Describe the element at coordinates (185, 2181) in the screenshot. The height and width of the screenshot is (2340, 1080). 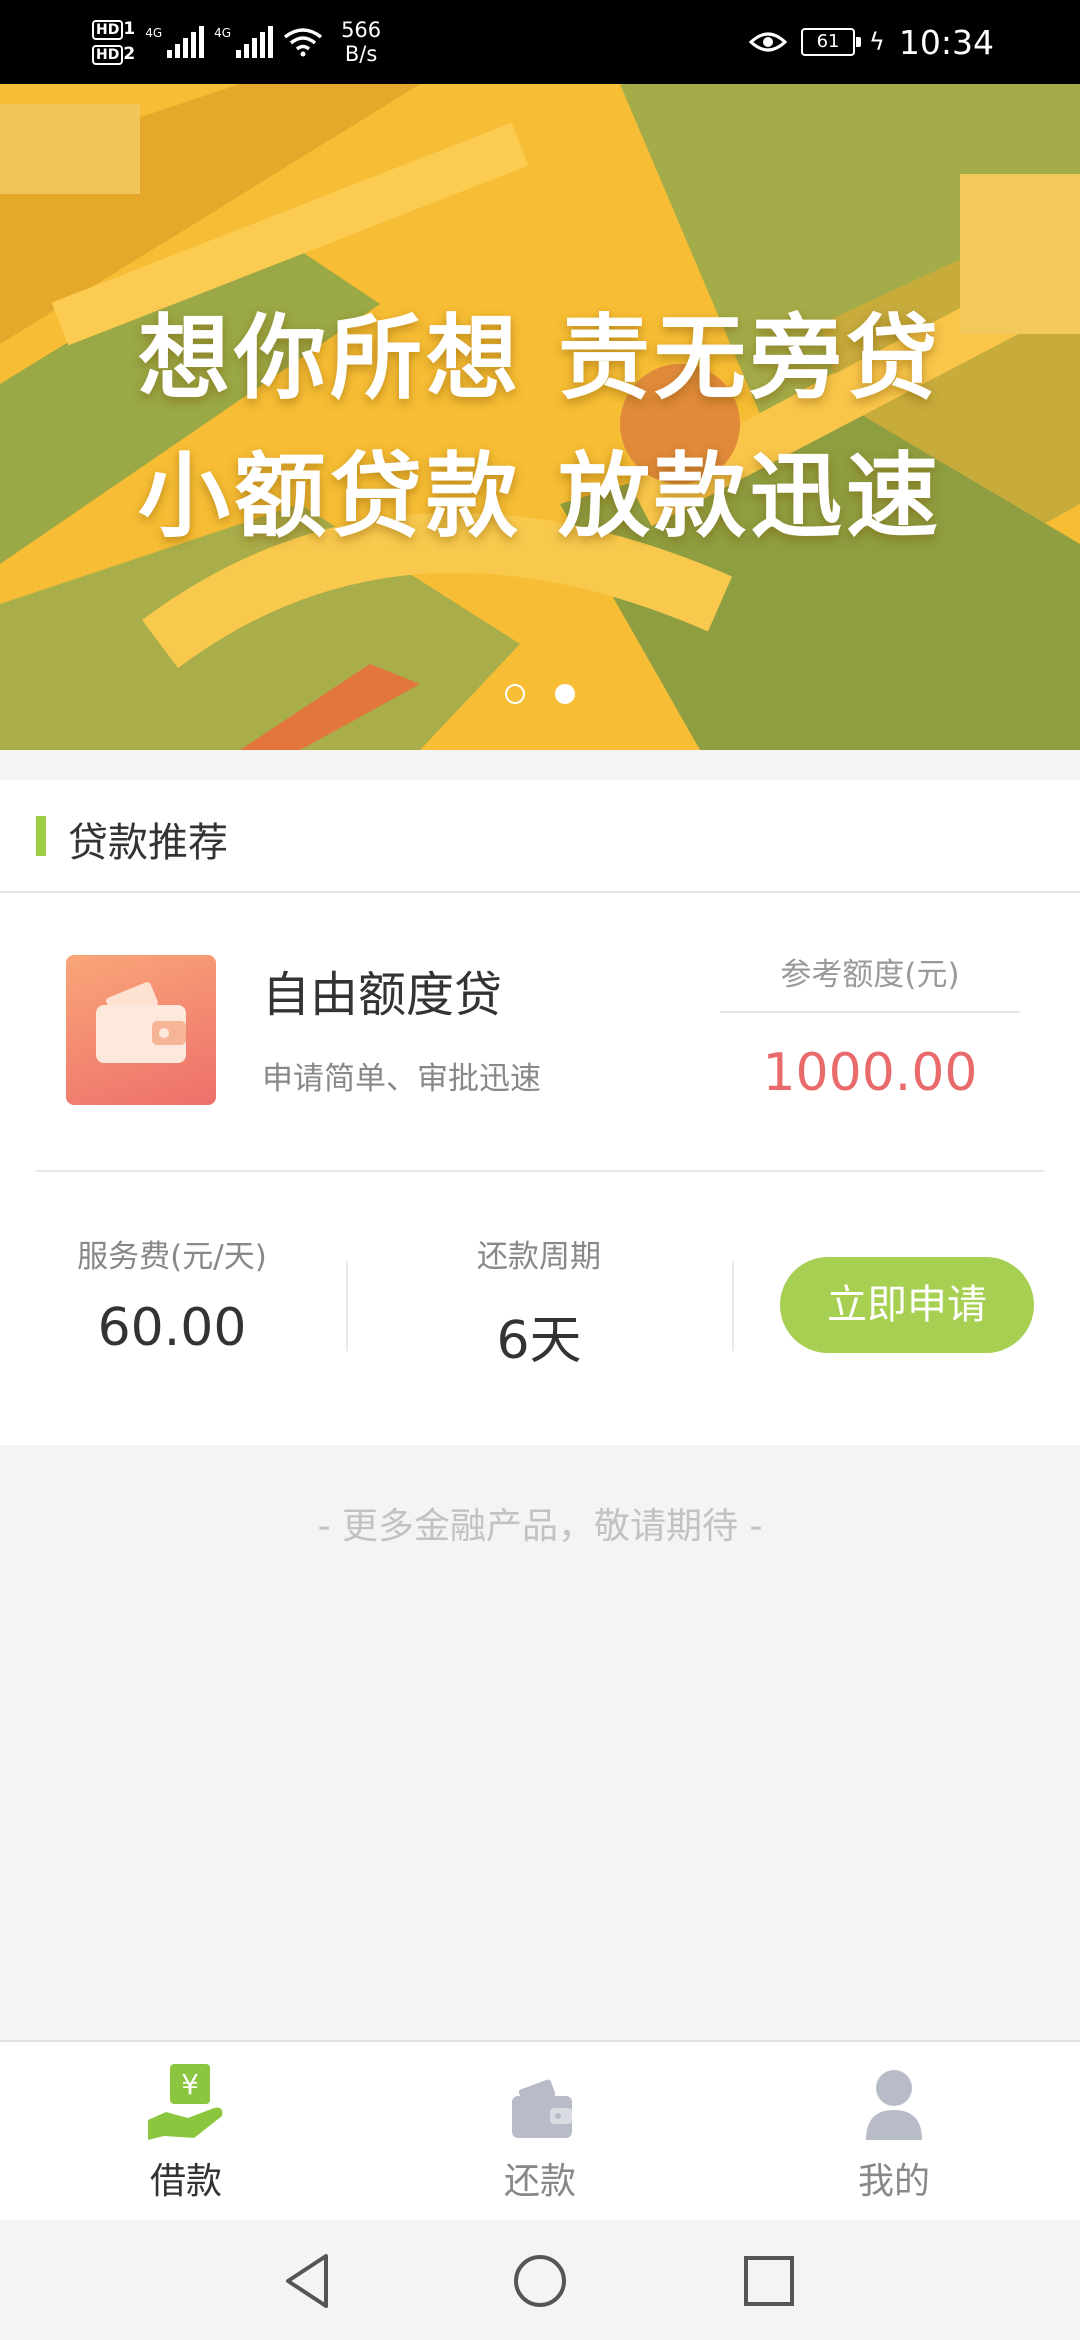
I see `nav-label-borrow: 借款` at that location.